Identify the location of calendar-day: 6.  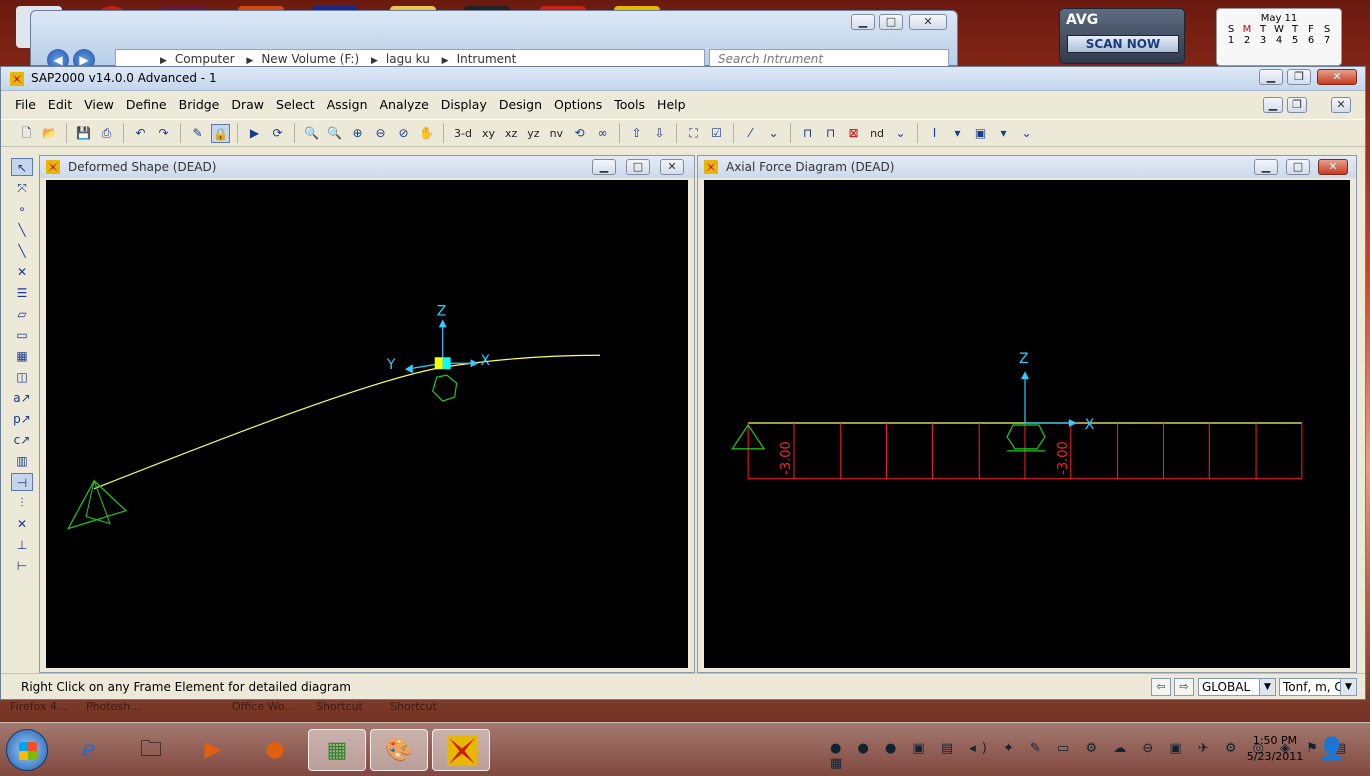
(1311, 40).